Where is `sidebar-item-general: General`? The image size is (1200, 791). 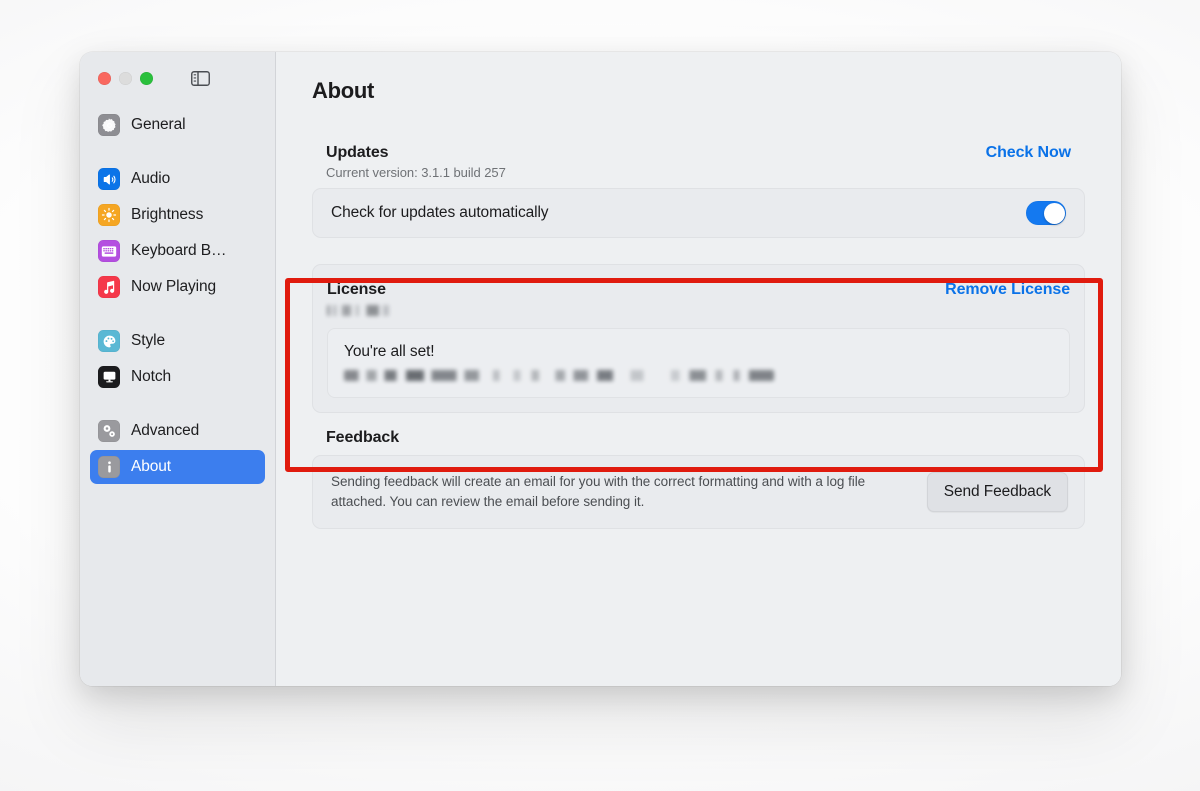 sidebar-item-general: General is located at coordinates (177, 125).